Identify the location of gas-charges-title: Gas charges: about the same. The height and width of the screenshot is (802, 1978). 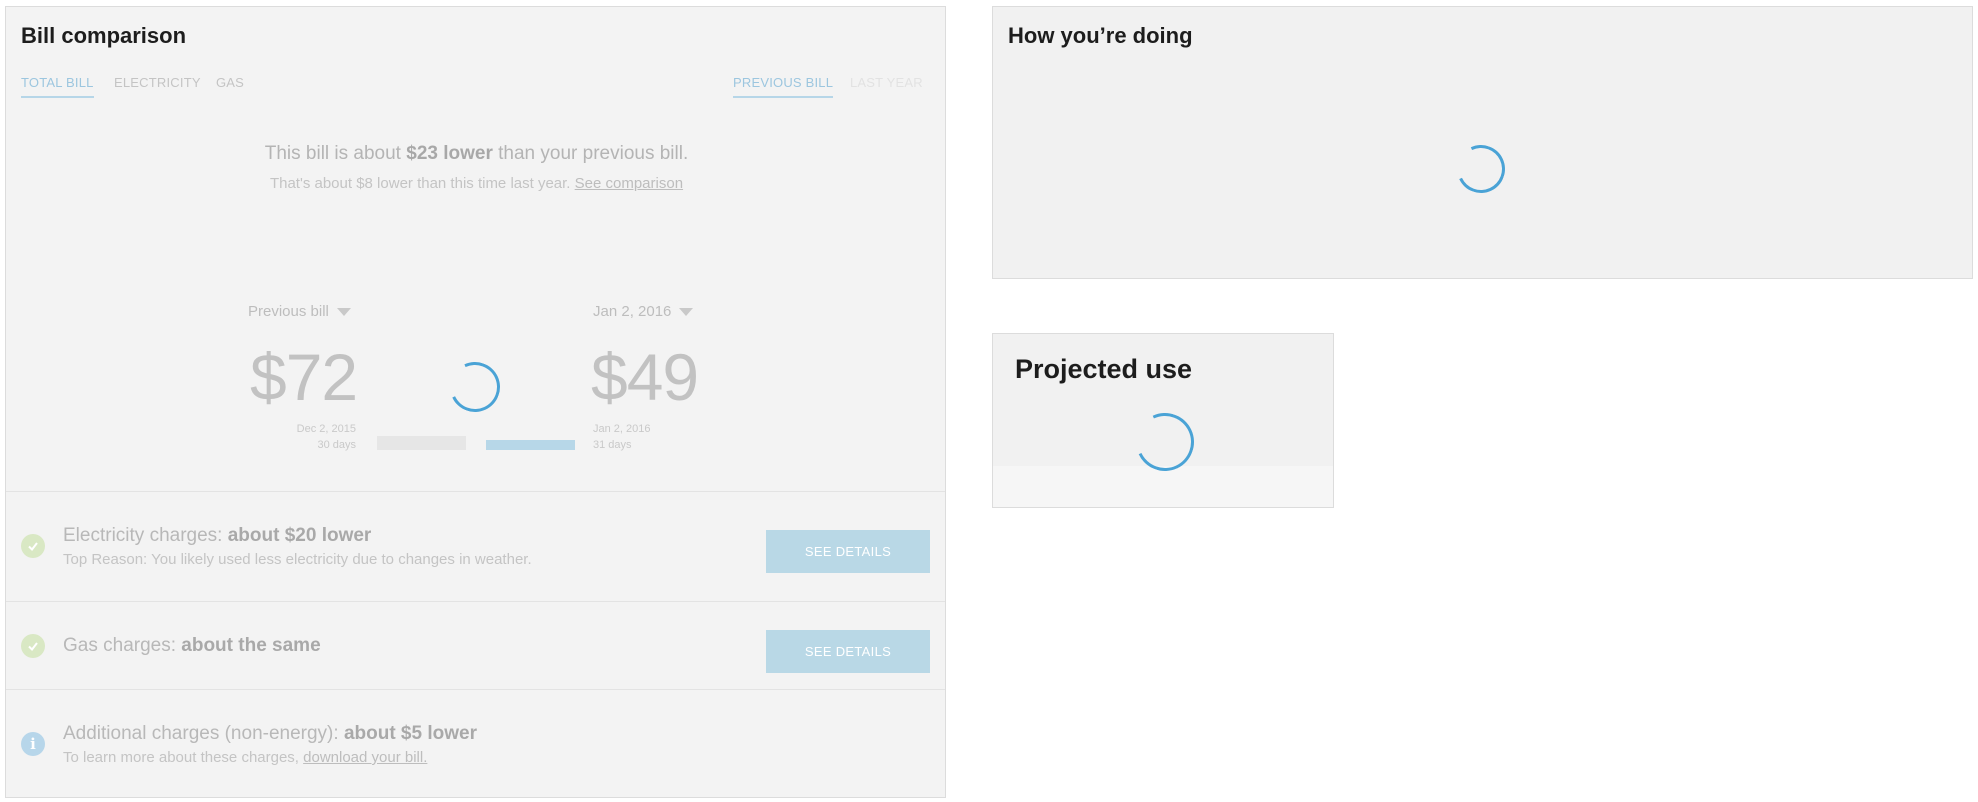
(192, 646).